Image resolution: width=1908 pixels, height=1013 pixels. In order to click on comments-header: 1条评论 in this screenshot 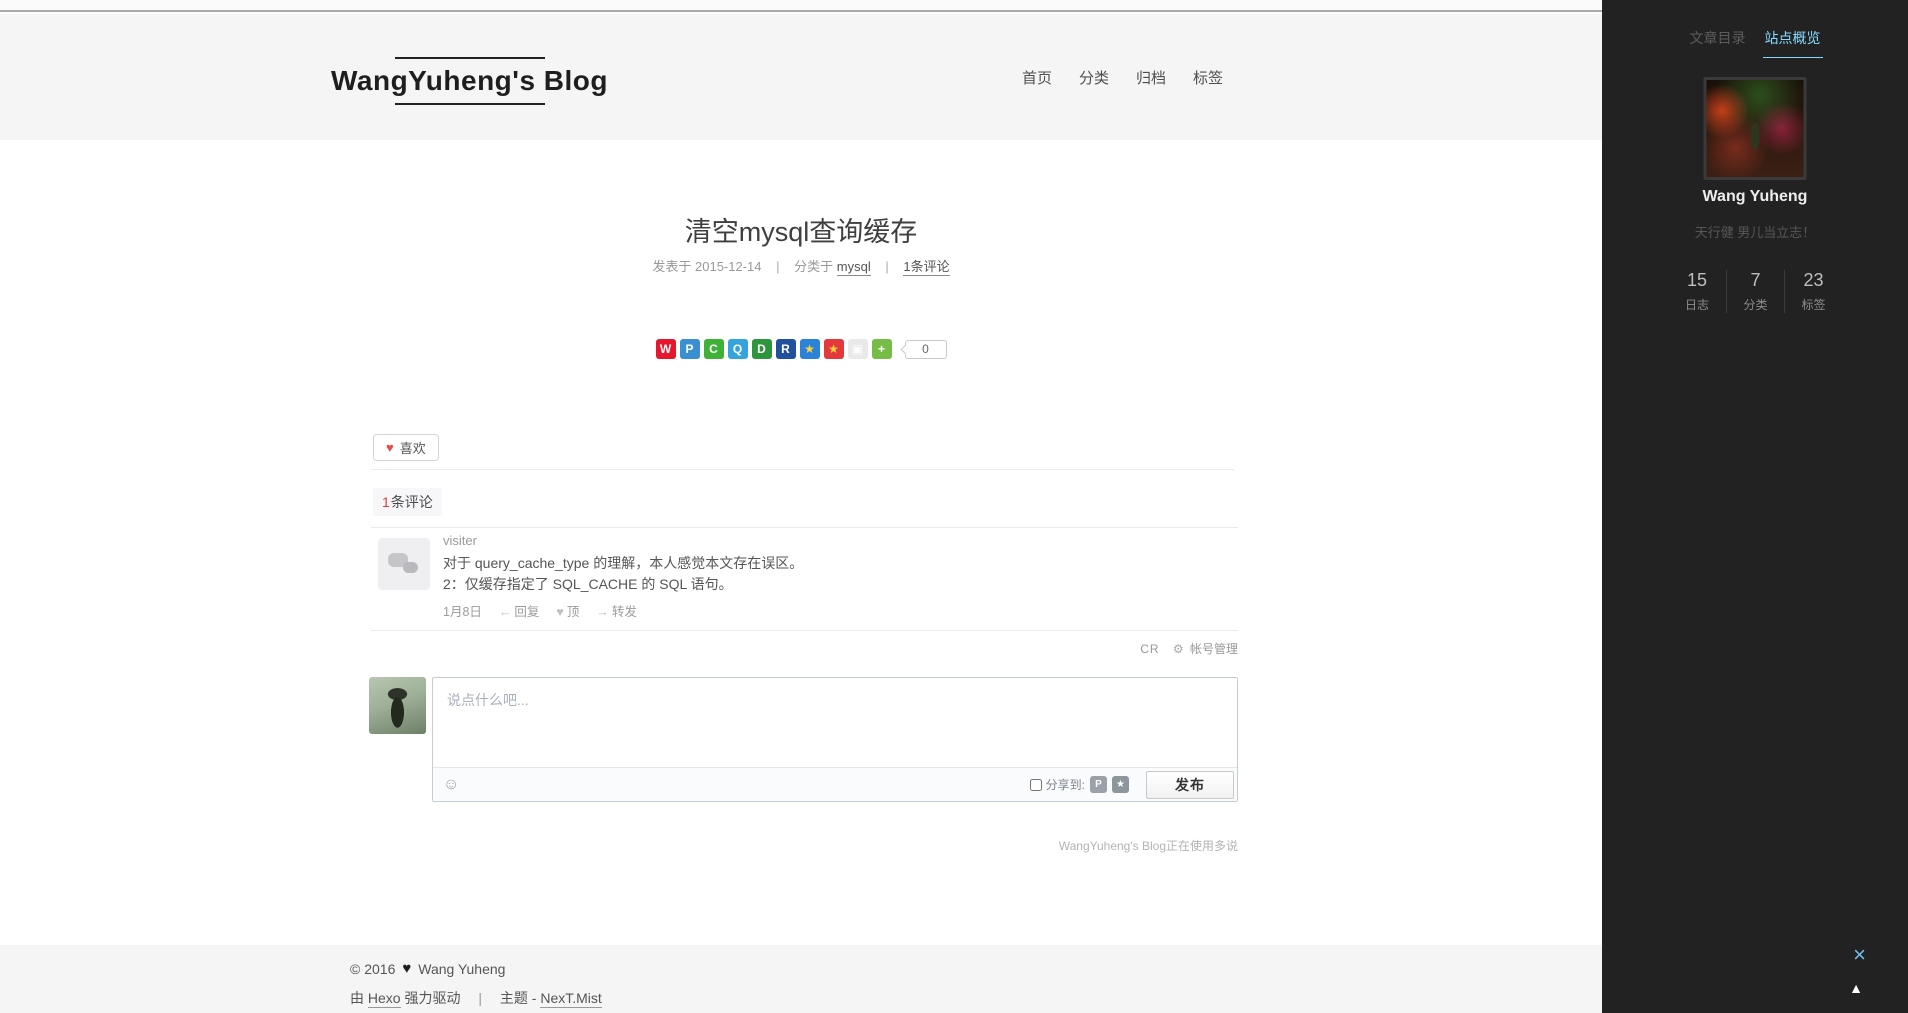, I will do `click(407, 502)`.